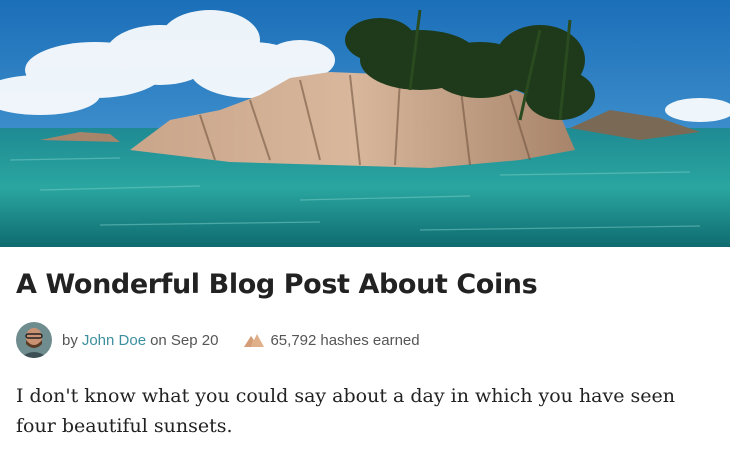 The height and width of the screenshot is (455, 730). What do you see at coordinates (254, 340) in the screenshot?
I see `mountain-icon` at bounding box center [254, 340].